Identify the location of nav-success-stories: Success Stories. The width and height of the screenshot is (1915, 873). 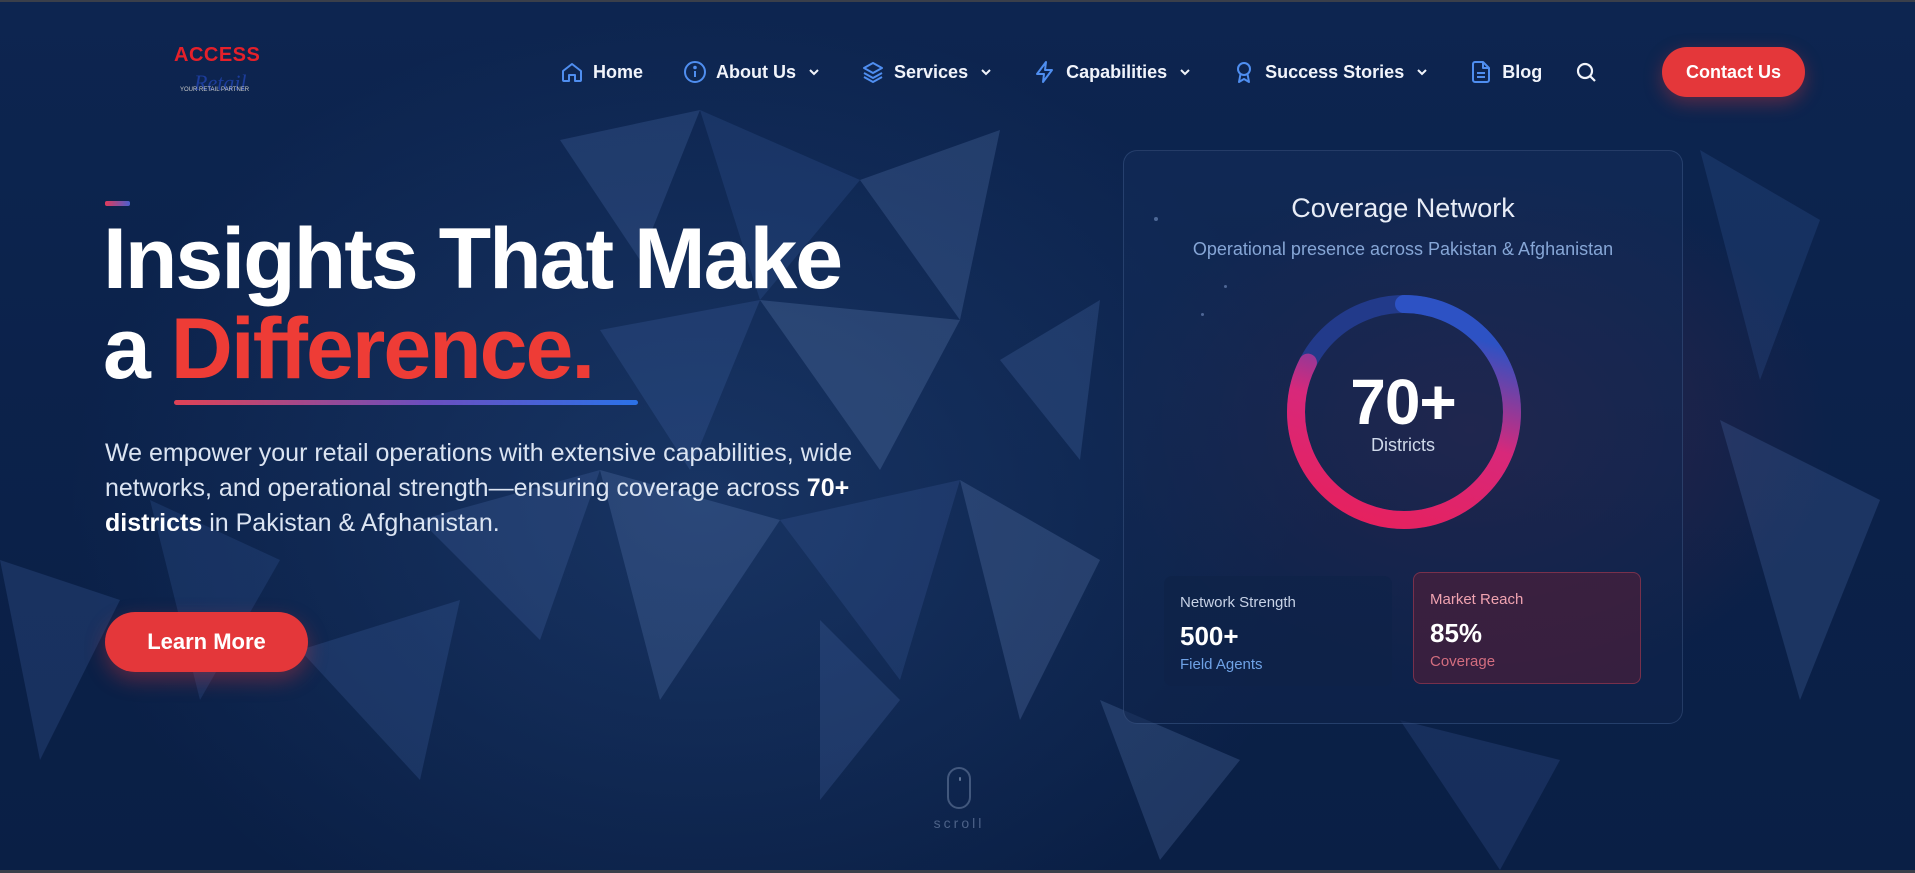
(1330, 72).